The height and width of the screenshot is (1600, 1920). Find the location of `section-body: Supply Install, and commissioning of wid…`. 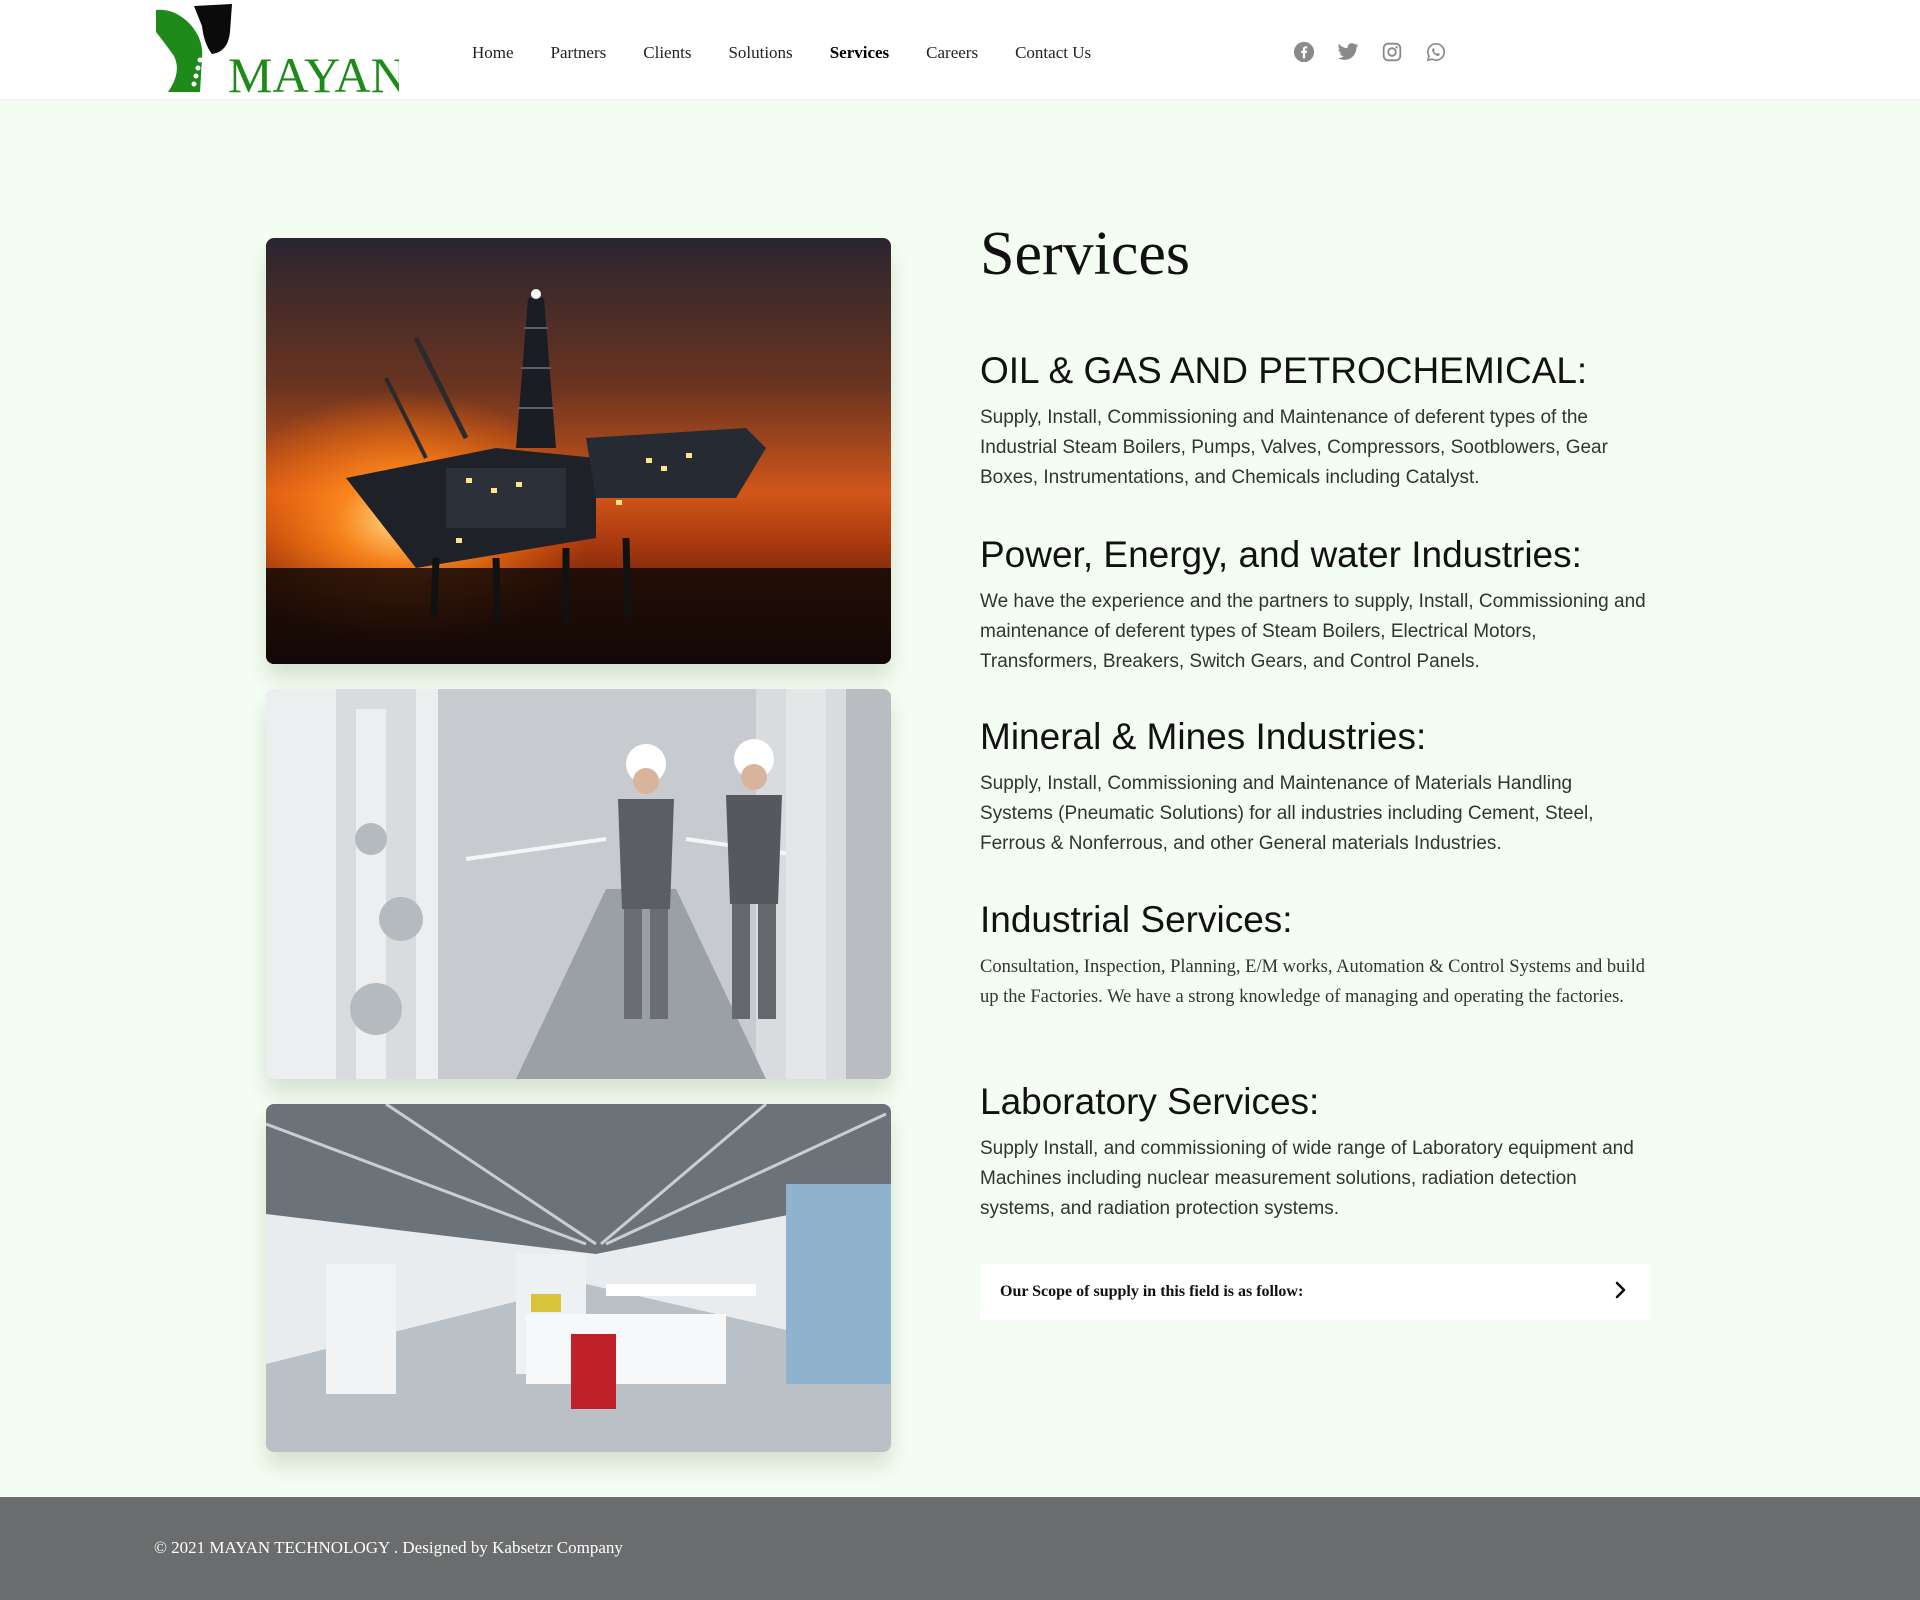

section-body: Supply Install, and commissioning of wid… is located at coordinates (1307, 1178).